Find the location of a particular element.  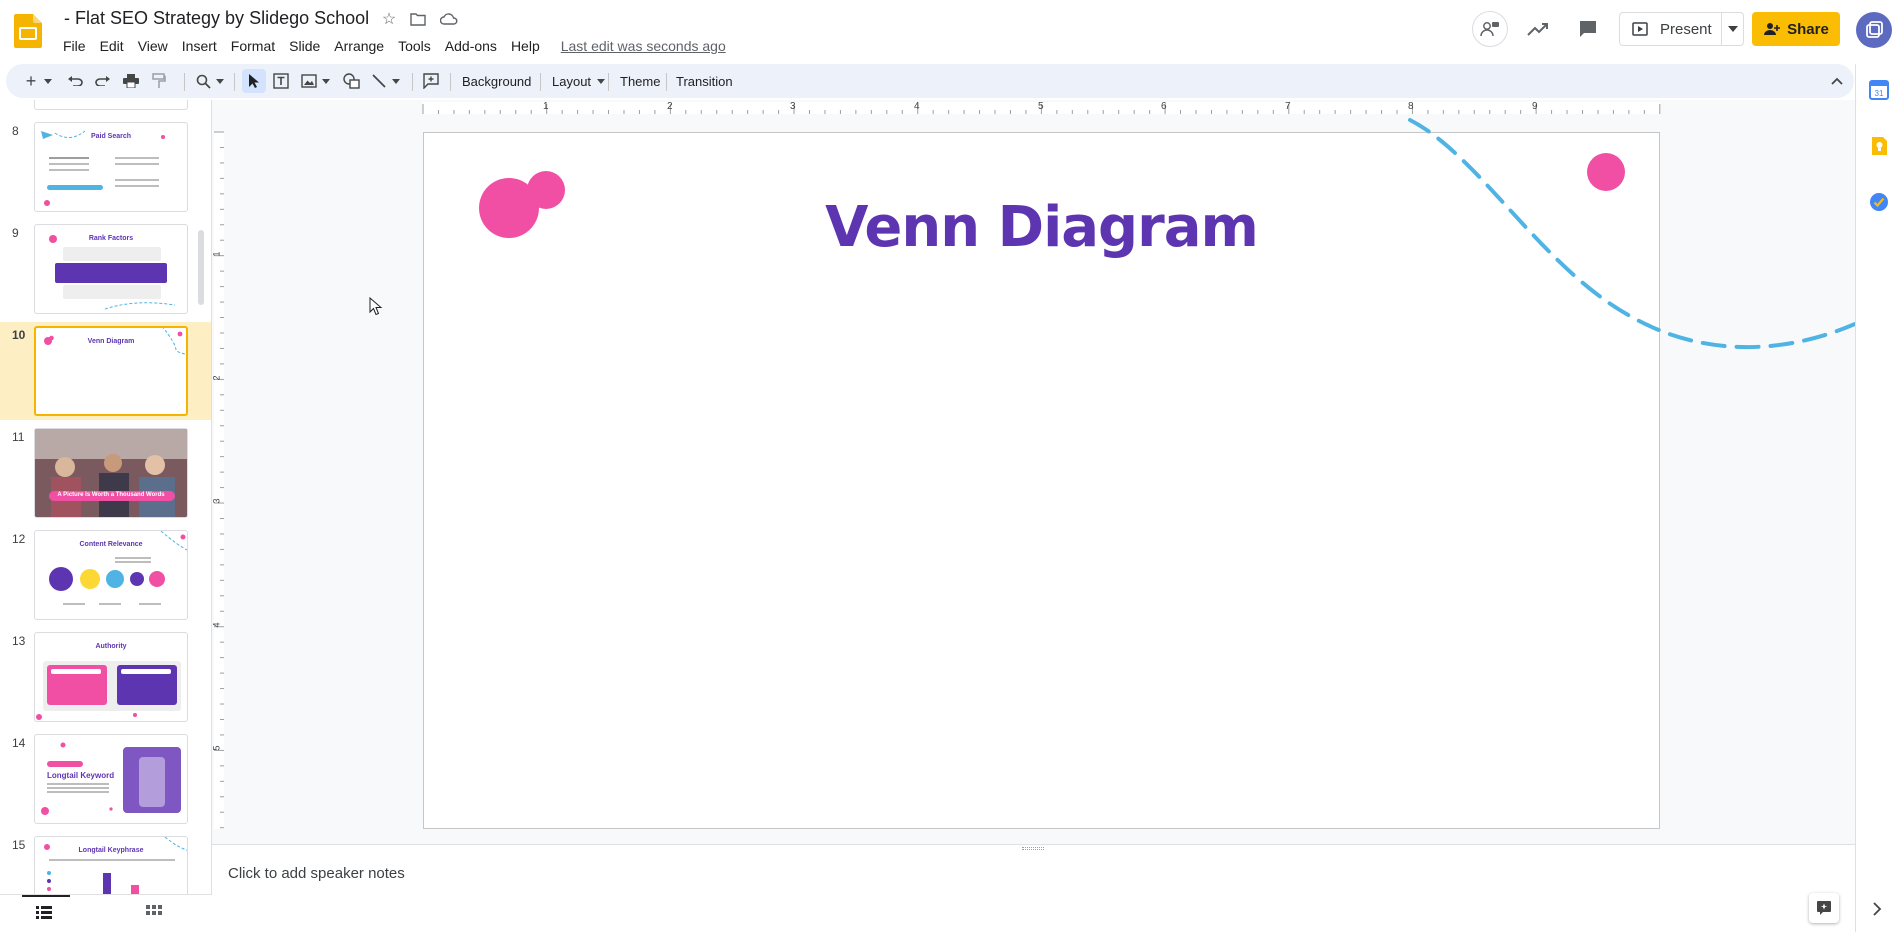

menu-slide: Slide is located at coordinates (304, 46).